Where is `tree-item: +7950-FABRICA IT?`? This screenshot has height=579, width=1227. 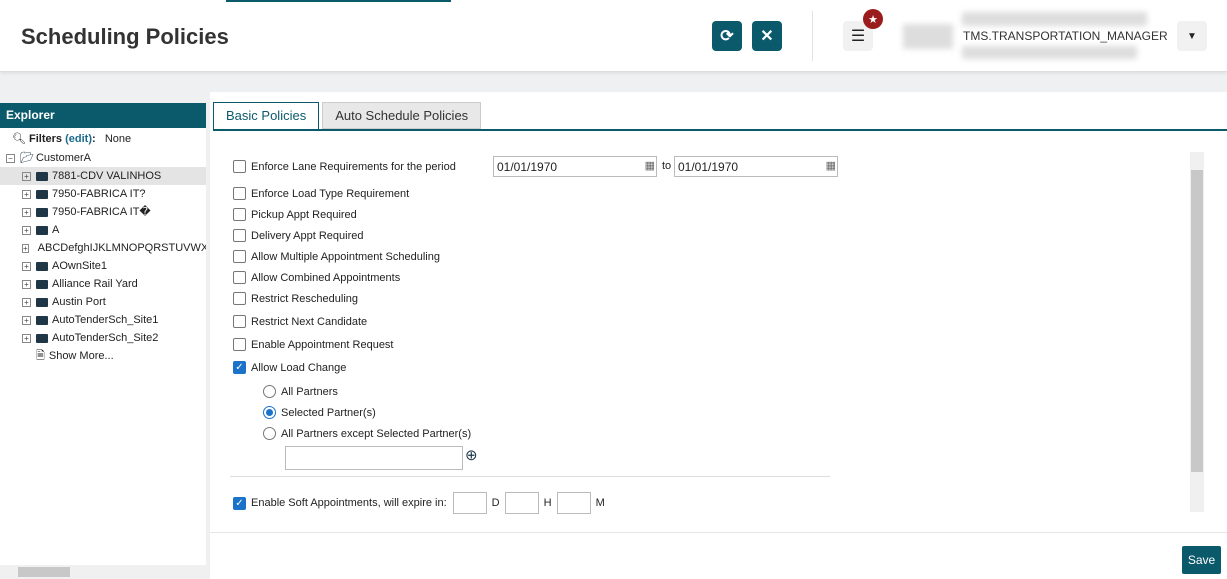
tree-item: +7950-FABRICA IT? is located at coordinates (103, 194).